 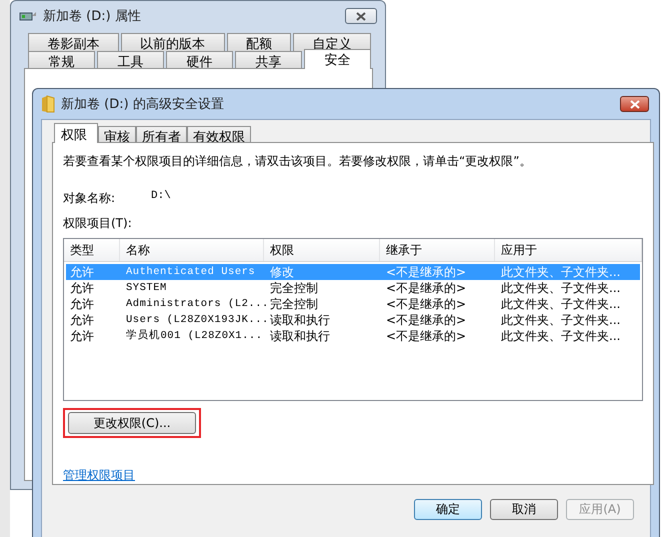 I want to click on window-title: 新加卷 (D:) 属性, so click(x=92, y=16).